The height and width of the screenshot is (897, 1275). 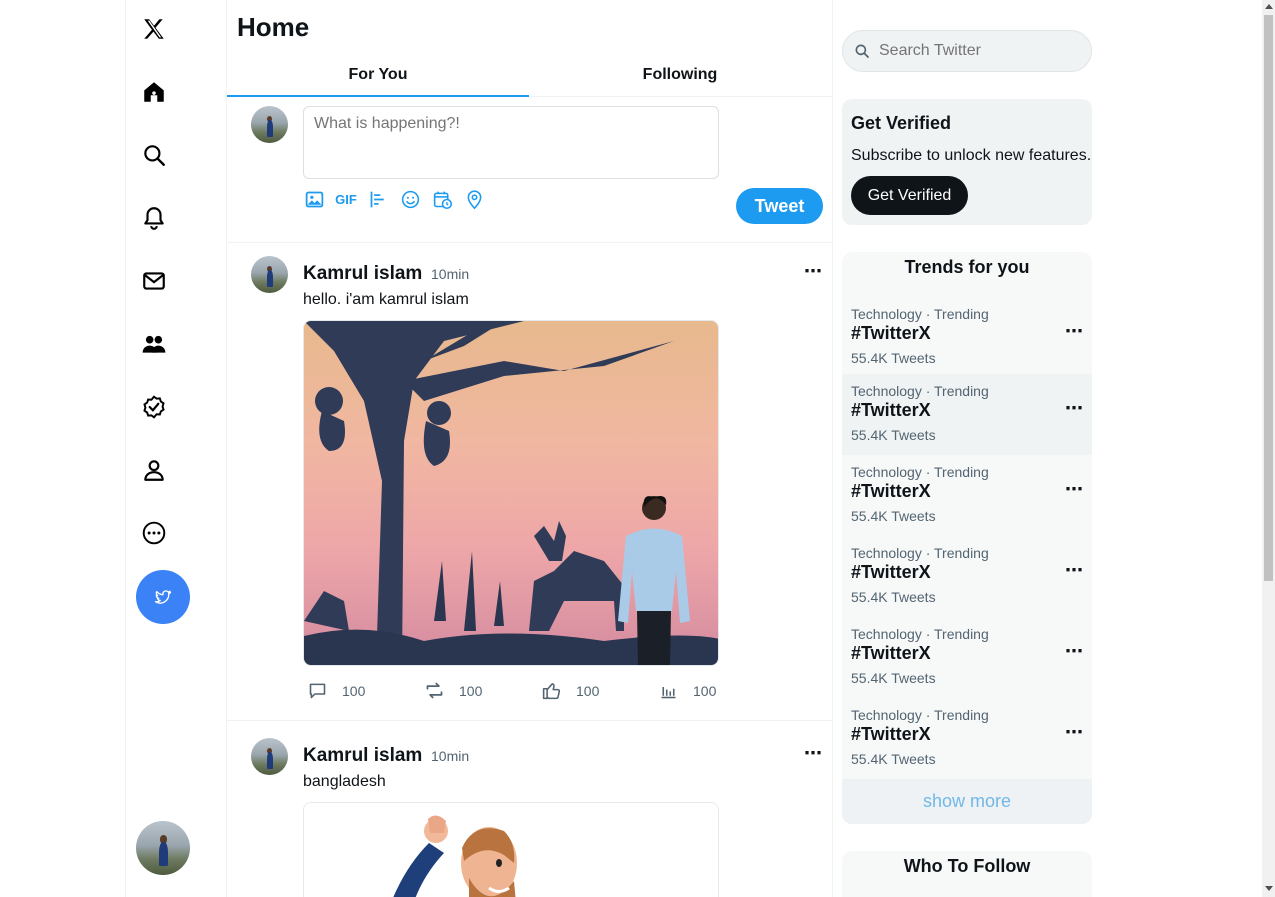 I want to click on tweet-composer: GIF Tweet, so click(x=529, y=170).